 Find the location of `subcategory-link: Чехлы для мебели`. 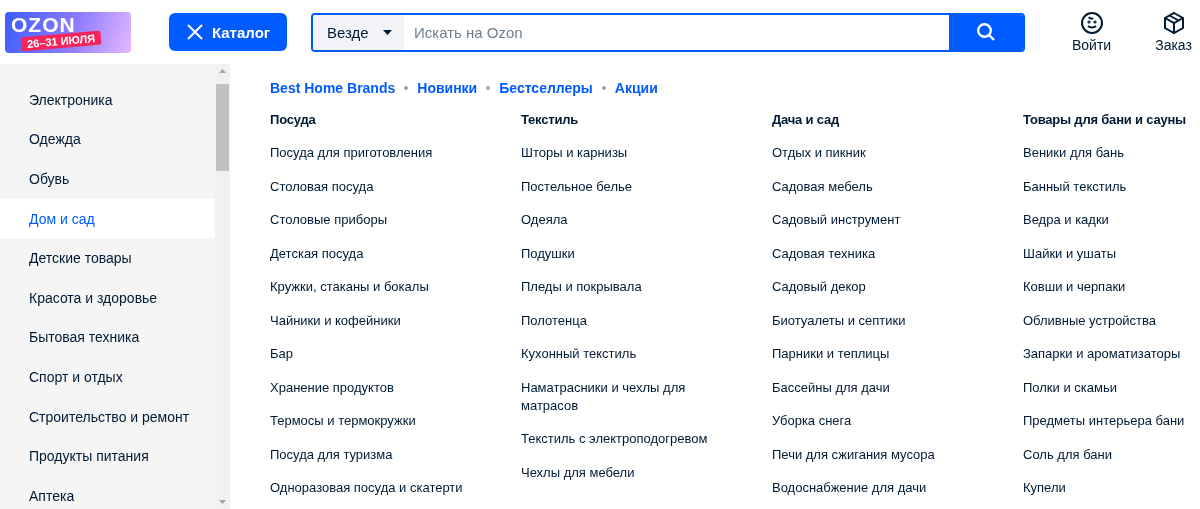

subcategory-link: Чехлы для мебели is located at coordinates (621, 472).